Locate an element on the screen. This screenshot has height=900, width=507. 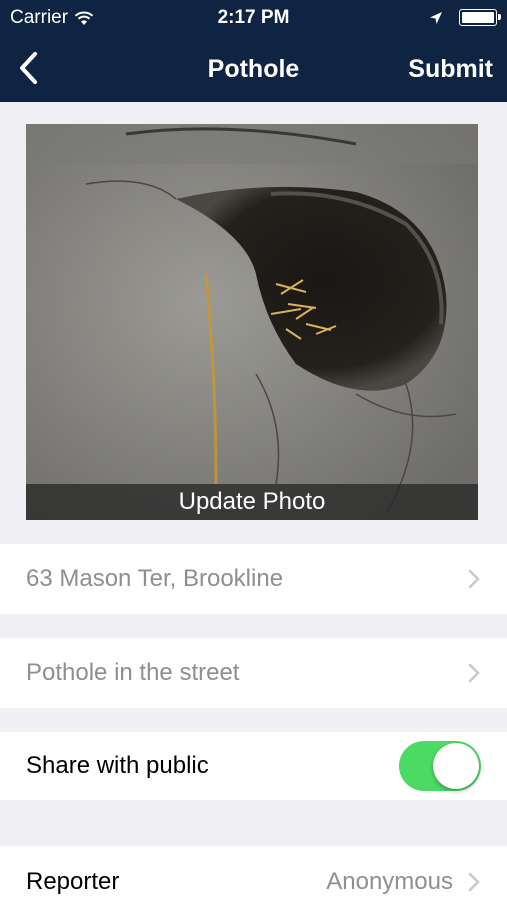
address-text: 63 Mason Ter, Brookline is located at coordinates (155, 578).